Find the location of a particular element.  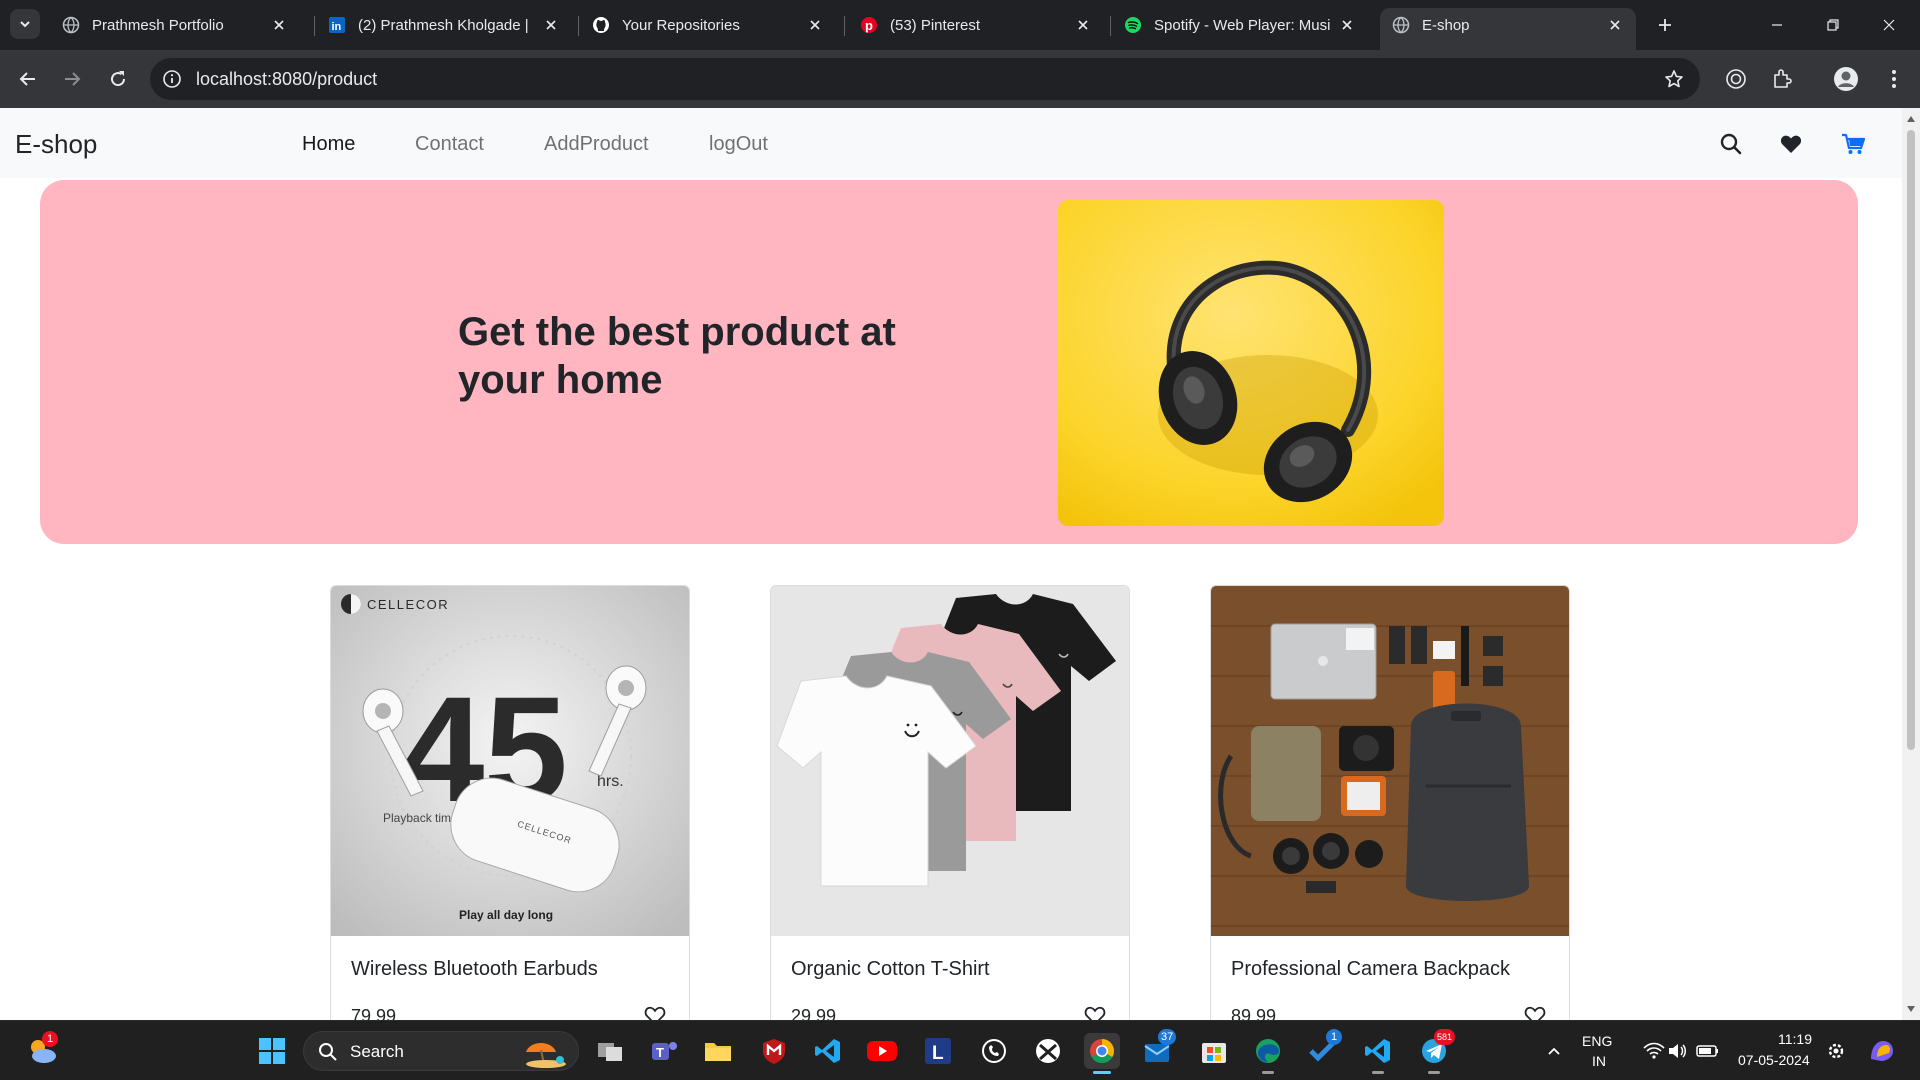

brand-logo-text: CELLECOR is located at coordinates (408, 604).